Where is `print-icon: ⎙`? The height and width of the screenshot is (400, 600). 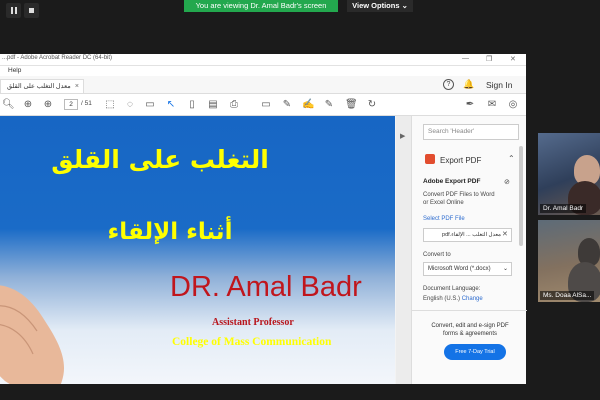
print-icon: ⎙ is located at coordinates (234, 105).